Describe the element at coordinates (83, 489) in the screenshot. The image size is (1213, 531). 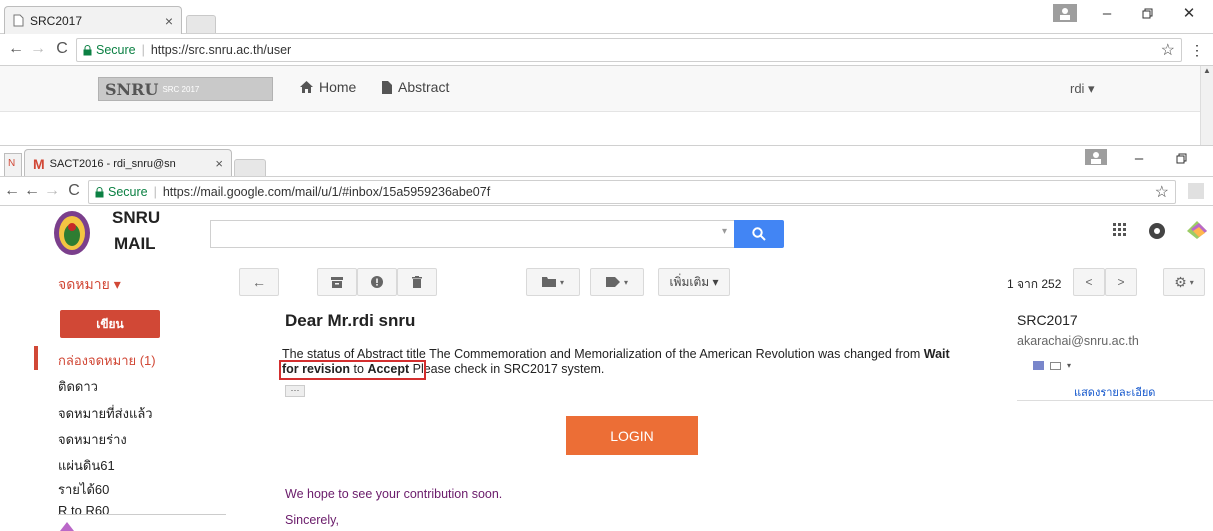
I see `sidebar-item-label-2: รายได้60` at that location.